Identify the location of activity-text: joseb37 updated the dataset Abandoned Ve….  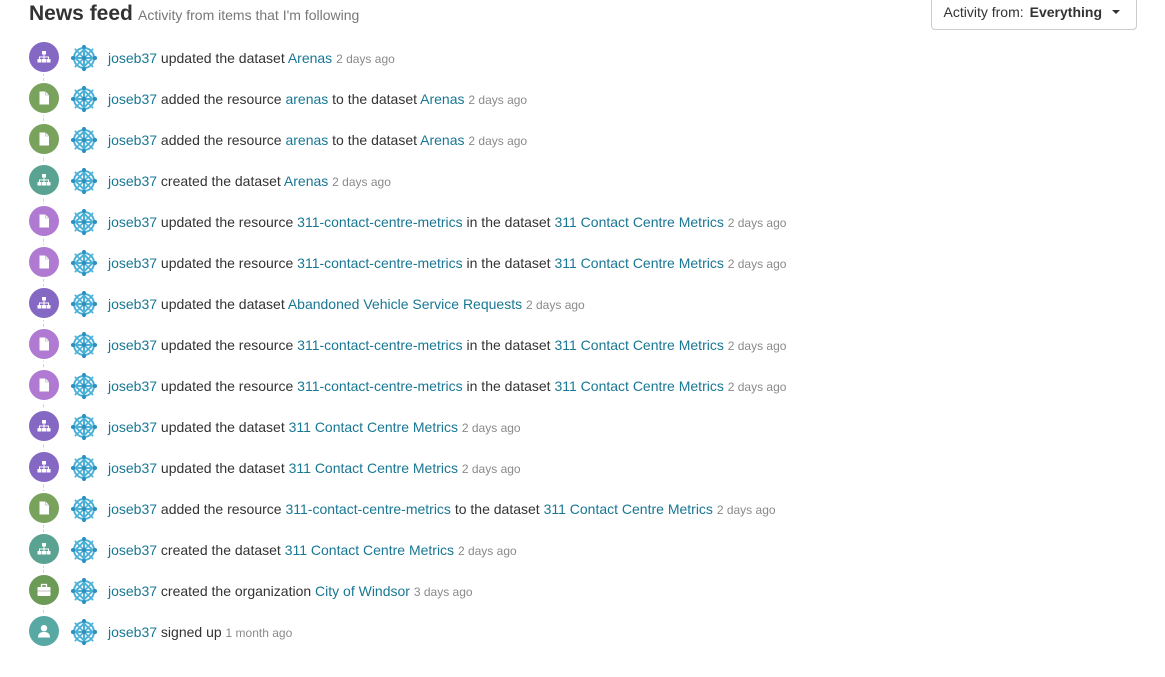
(346, 304).